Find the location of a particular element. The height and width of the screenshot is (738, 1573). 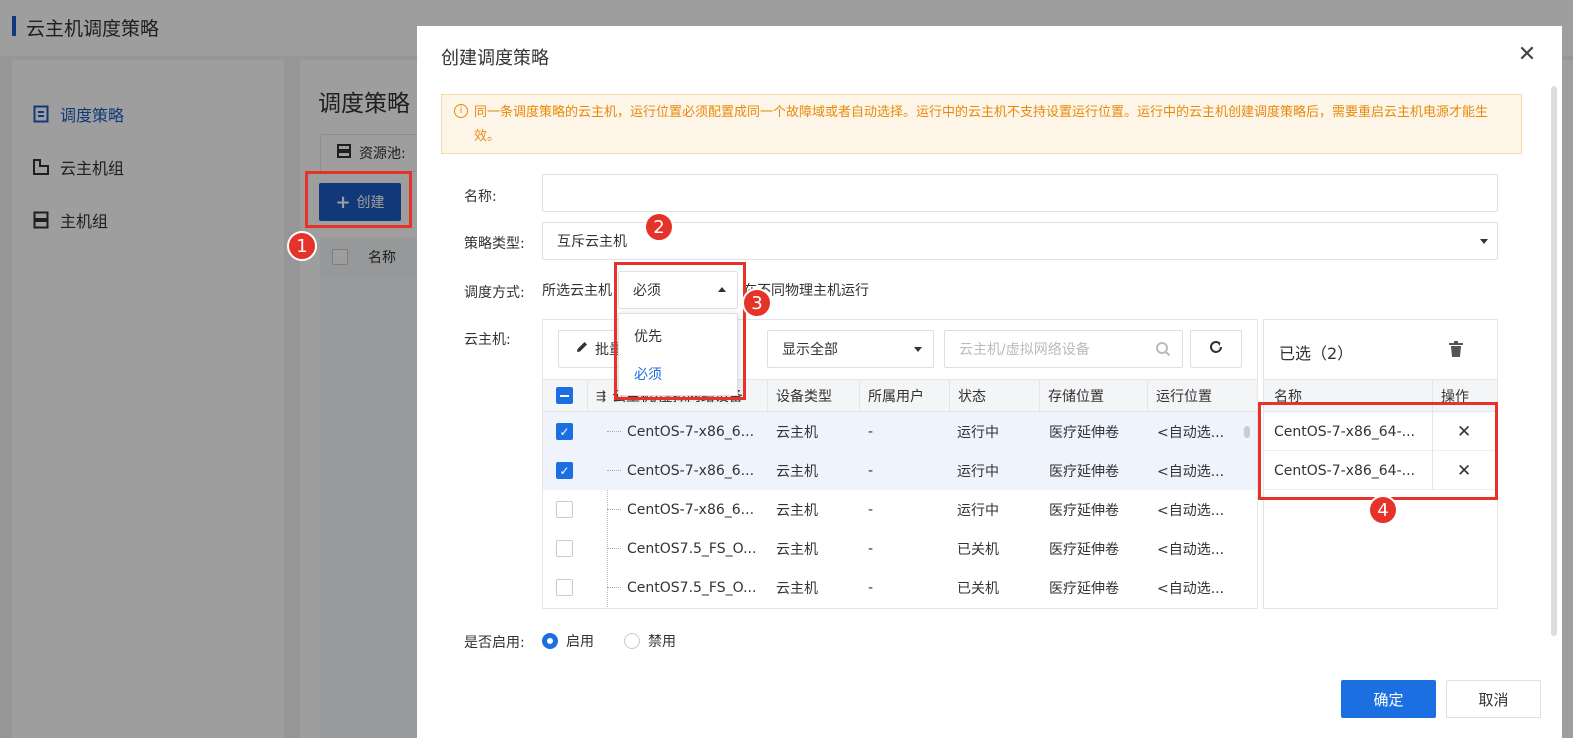

annotation-number-4: 4 is located at coordinates (1383, 510).